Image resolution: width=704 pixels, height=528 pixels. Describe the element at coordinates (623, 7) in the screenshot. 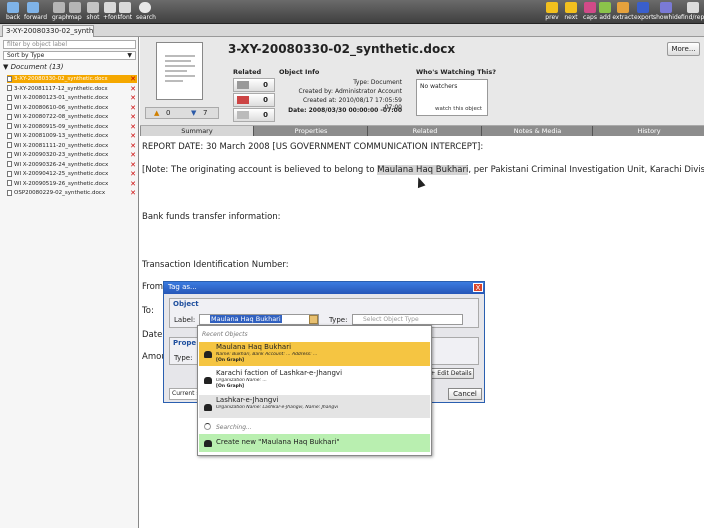

I see `extract-icon` at that location.